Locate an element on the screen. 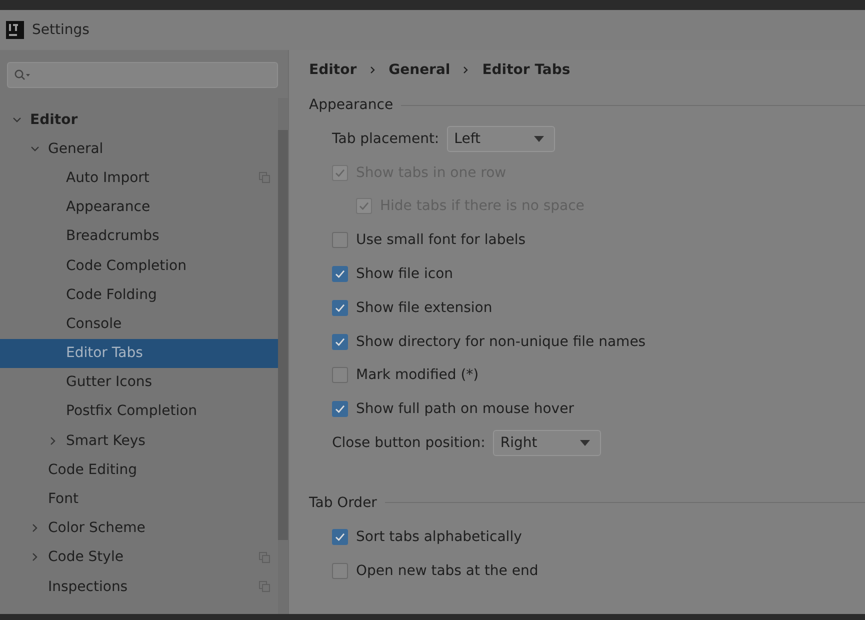 The height and width of the screenshot is (620, 865). checkbox-label: Mark modified (*) is located at coordinates (417, 375).